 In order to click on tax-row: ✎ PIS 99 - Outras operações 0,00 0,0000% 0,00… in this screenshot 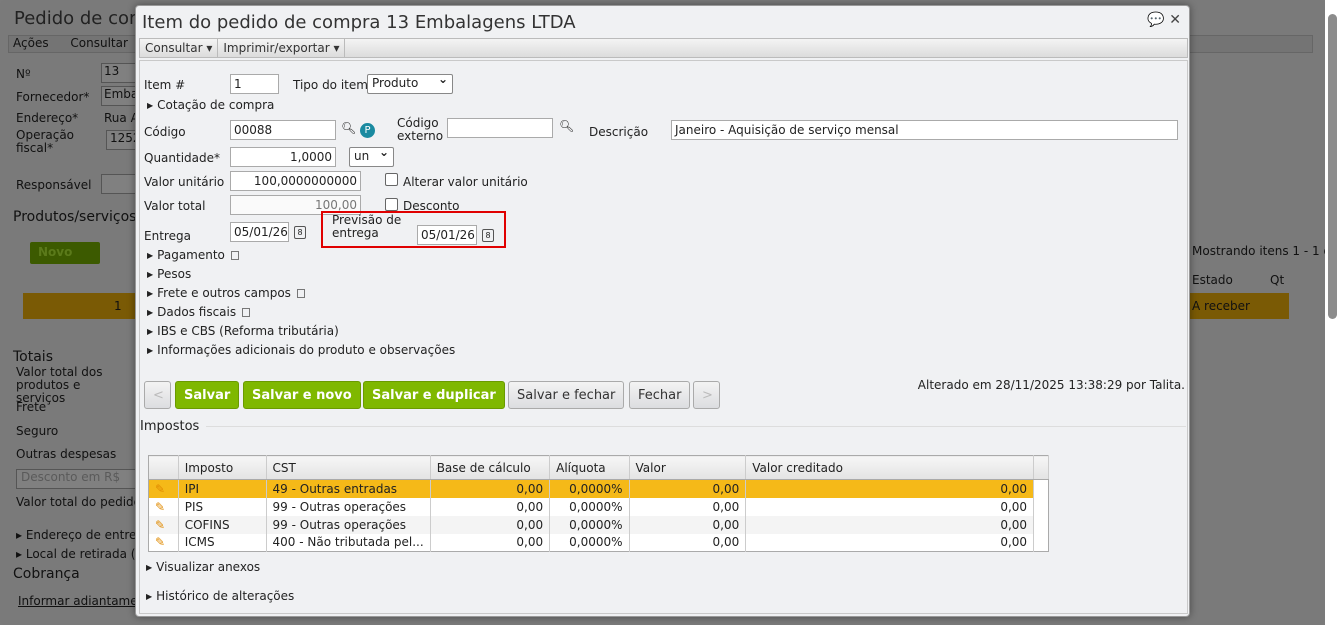, I will do `click(598, 506)`.